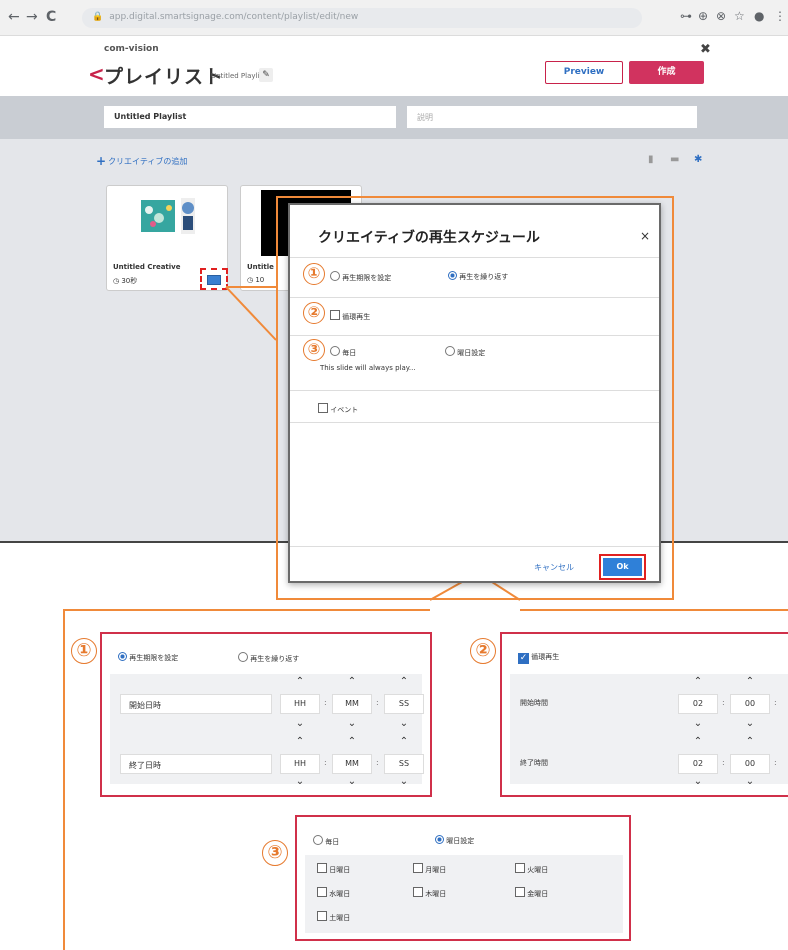  What do you see at coordinates (333, 893) in the screenshot?
I see `day-checkbox: 水曜日` at bounding box center [333, 893].